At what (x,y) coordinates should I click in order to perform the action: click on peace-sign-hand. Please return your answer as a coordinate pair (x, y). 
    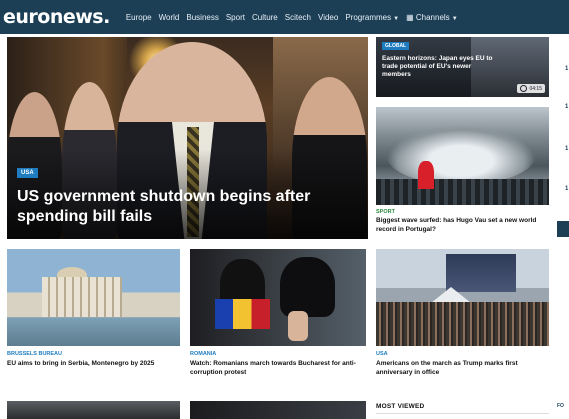
    Looking at the image, I should click on (298, 326).